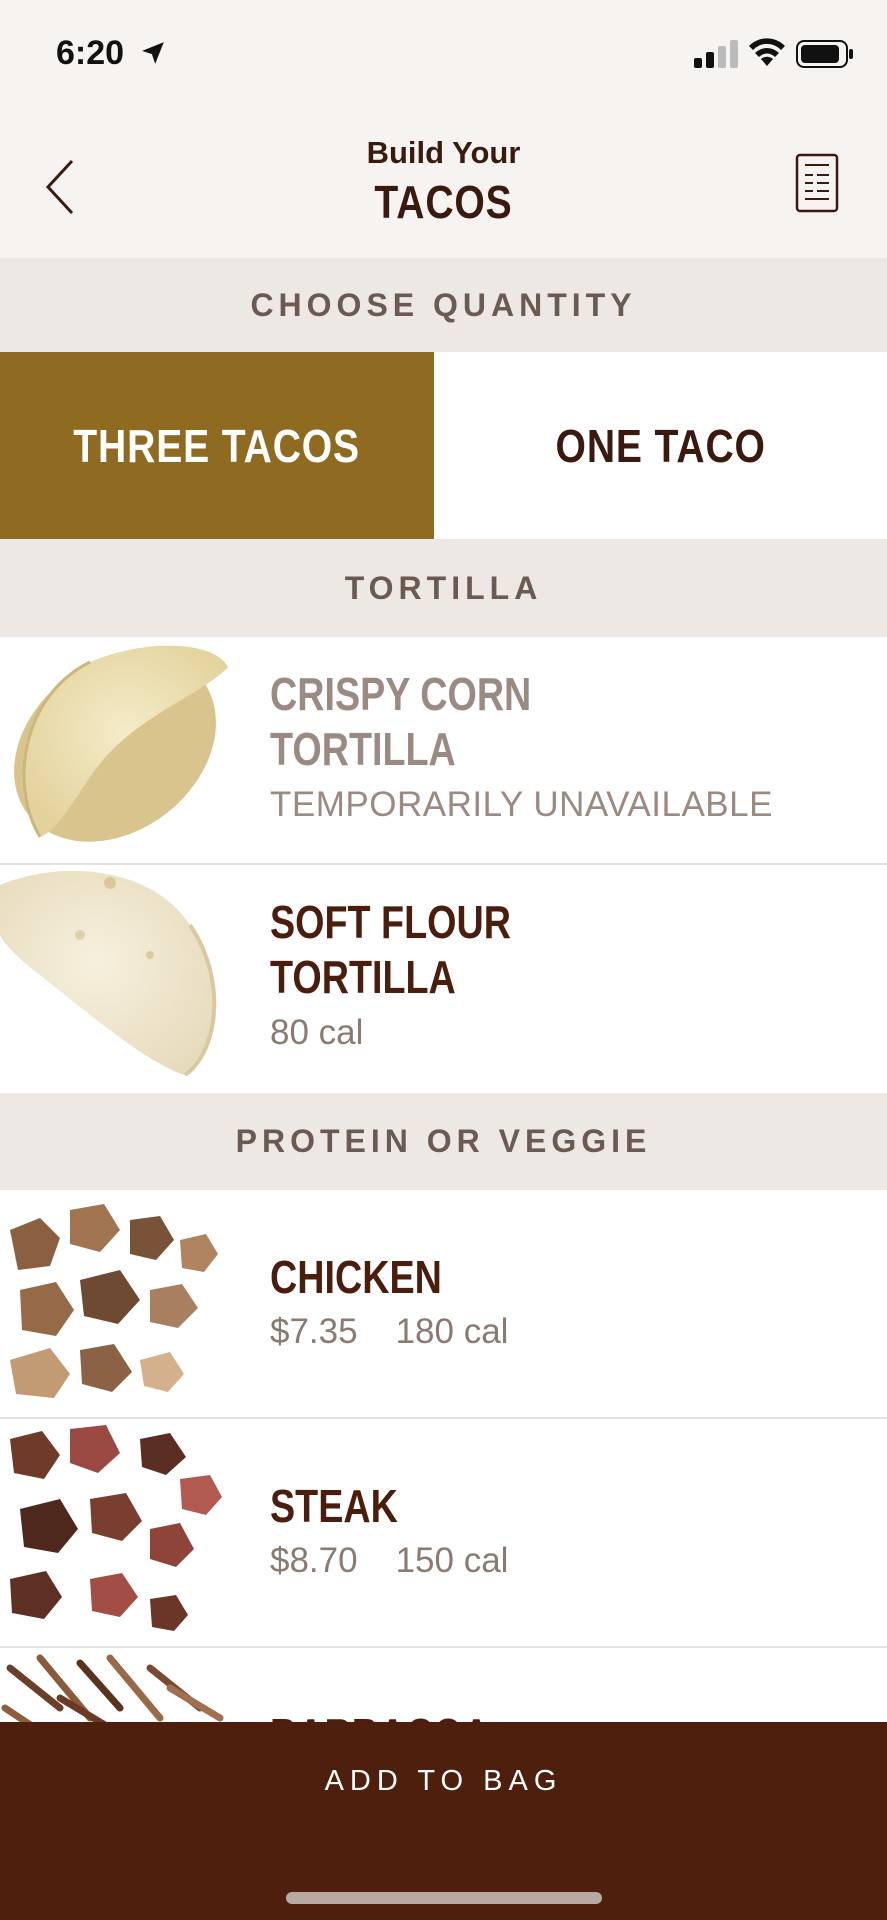  I want to click on nutrition-menu-icon, so click(817, 183).